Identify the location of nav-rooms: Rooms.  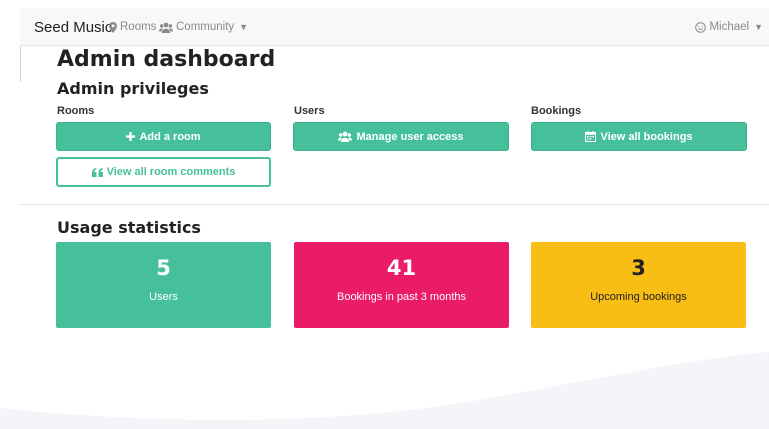
(132, 27).